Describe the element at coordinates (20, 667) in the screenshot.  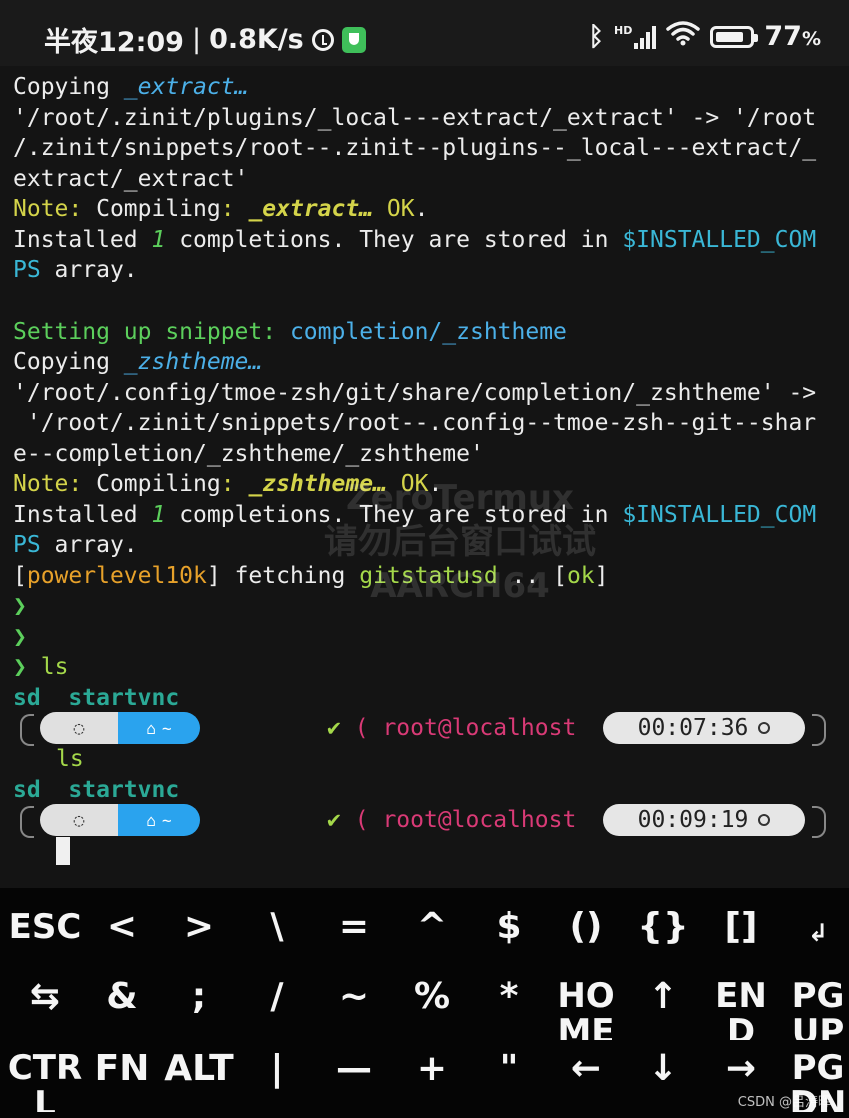
I see `prompt-char: ❯` at that location.